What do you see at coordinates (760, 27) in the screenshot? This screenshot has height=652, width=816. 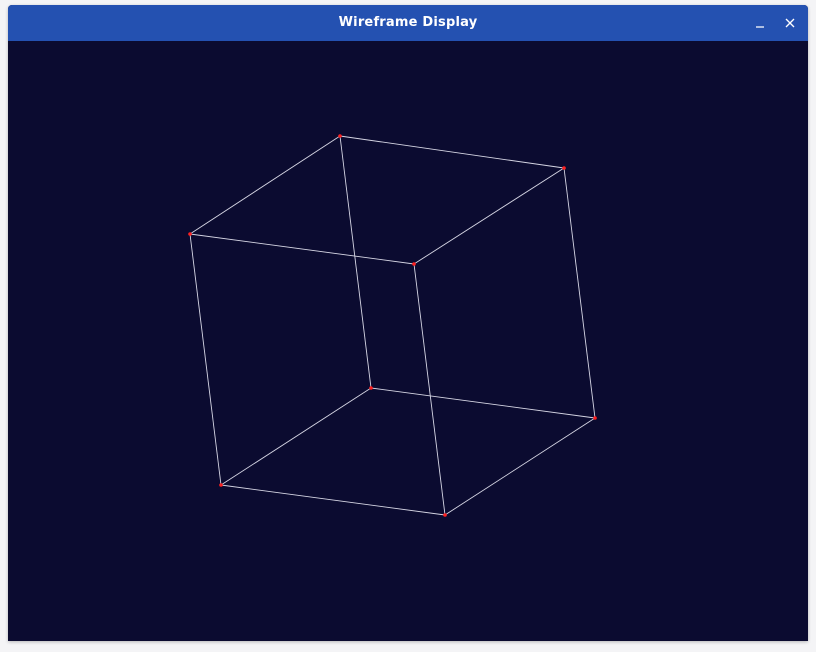 I see `minimize-icon` at bounding box center [760, 27].